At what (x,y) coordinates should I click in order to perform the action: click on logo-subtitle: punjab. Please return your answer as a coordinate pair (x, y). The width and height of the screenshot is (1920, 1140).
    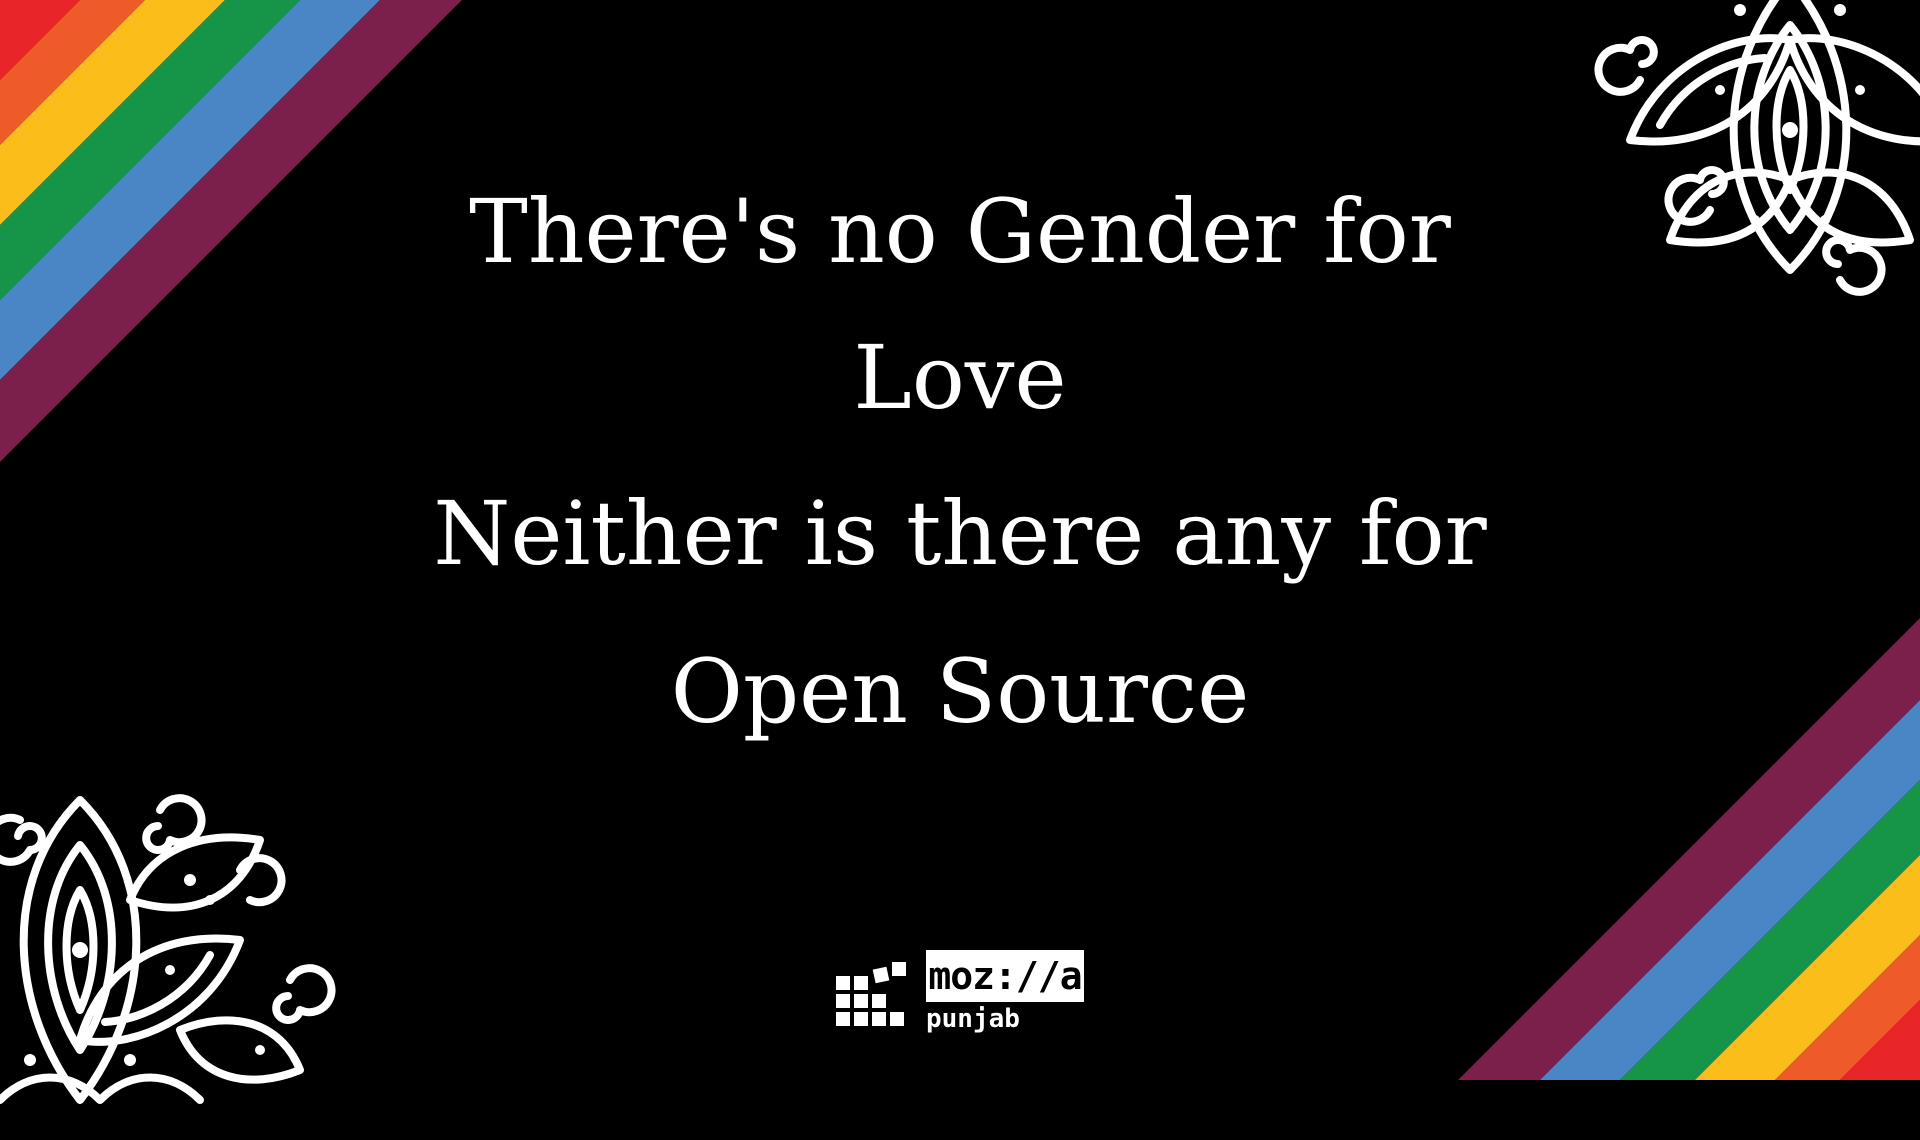
    Looking at the image, I should click on (973, 1019).